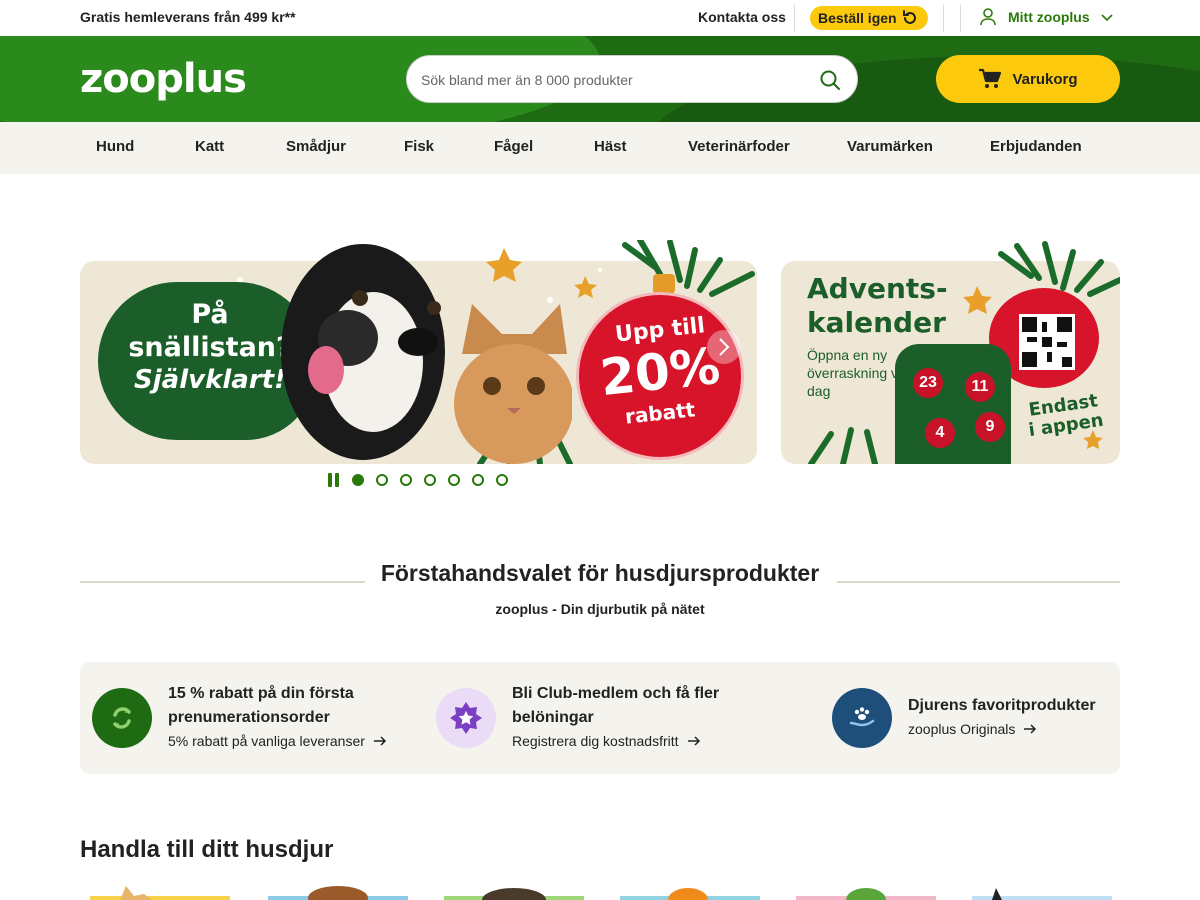  What do you see at coordinates (338, 893) in the screenshot?
I see `dog-thumbnail` at bounding box center [338, 893].